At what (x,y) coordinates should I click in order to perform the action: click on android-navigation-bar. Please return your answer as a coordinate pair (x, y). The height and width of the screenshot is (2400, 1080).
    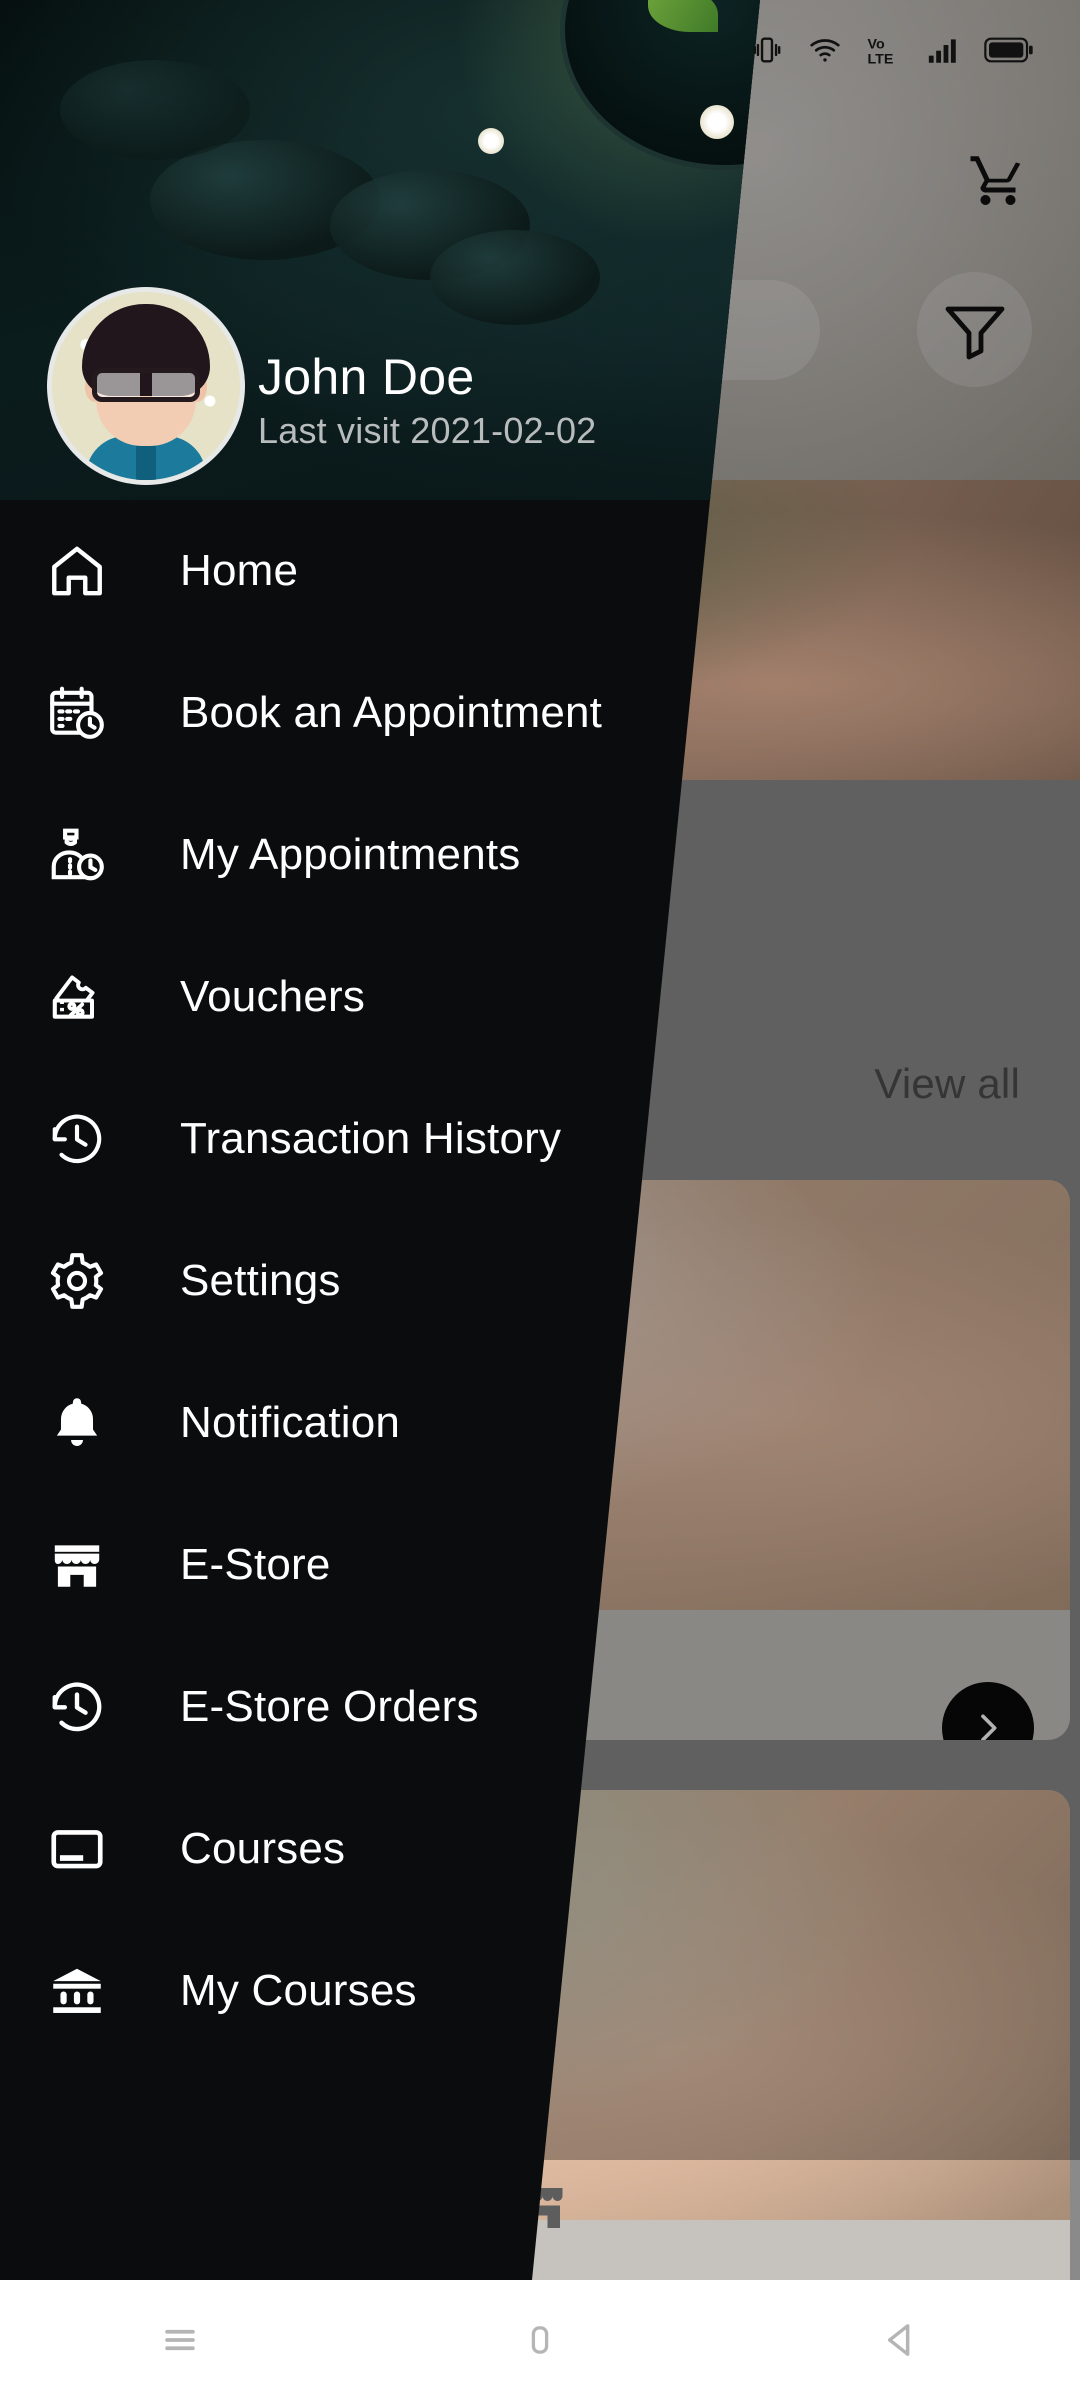
    Looking at the image, I should click on (540, 2340).